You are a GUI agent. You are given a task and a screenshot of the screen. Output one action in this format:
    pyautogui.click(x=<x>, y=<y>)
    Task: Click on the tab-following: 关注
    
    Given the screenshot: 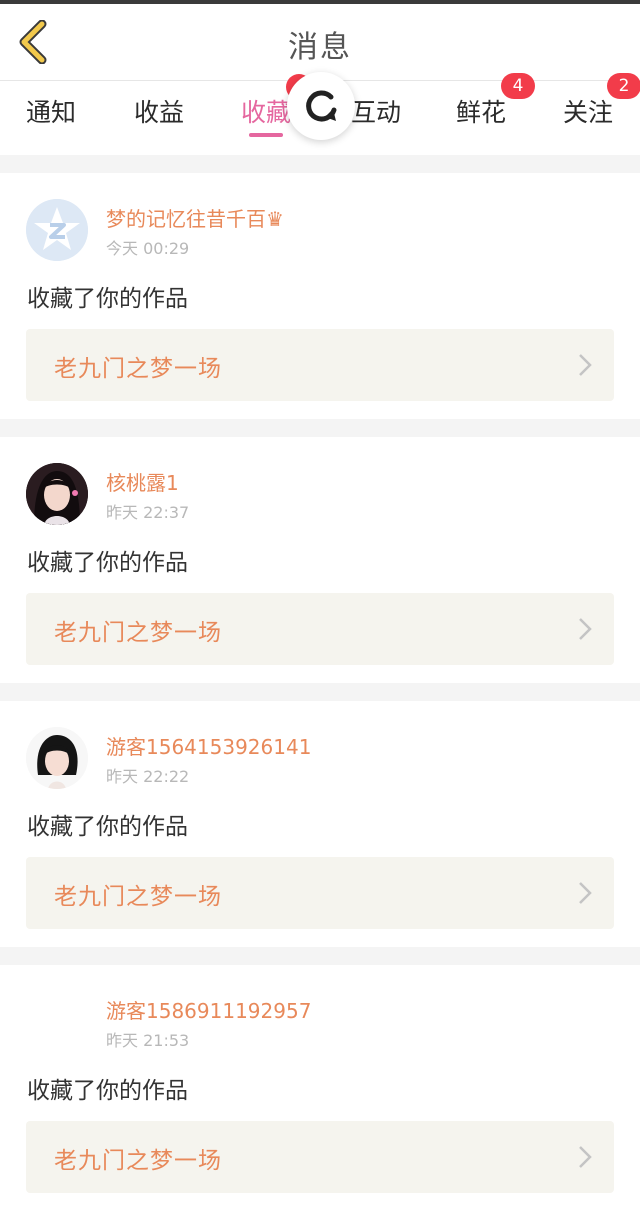 What is the action you would take?
    pyautogui.click(x=588, y=113)
    